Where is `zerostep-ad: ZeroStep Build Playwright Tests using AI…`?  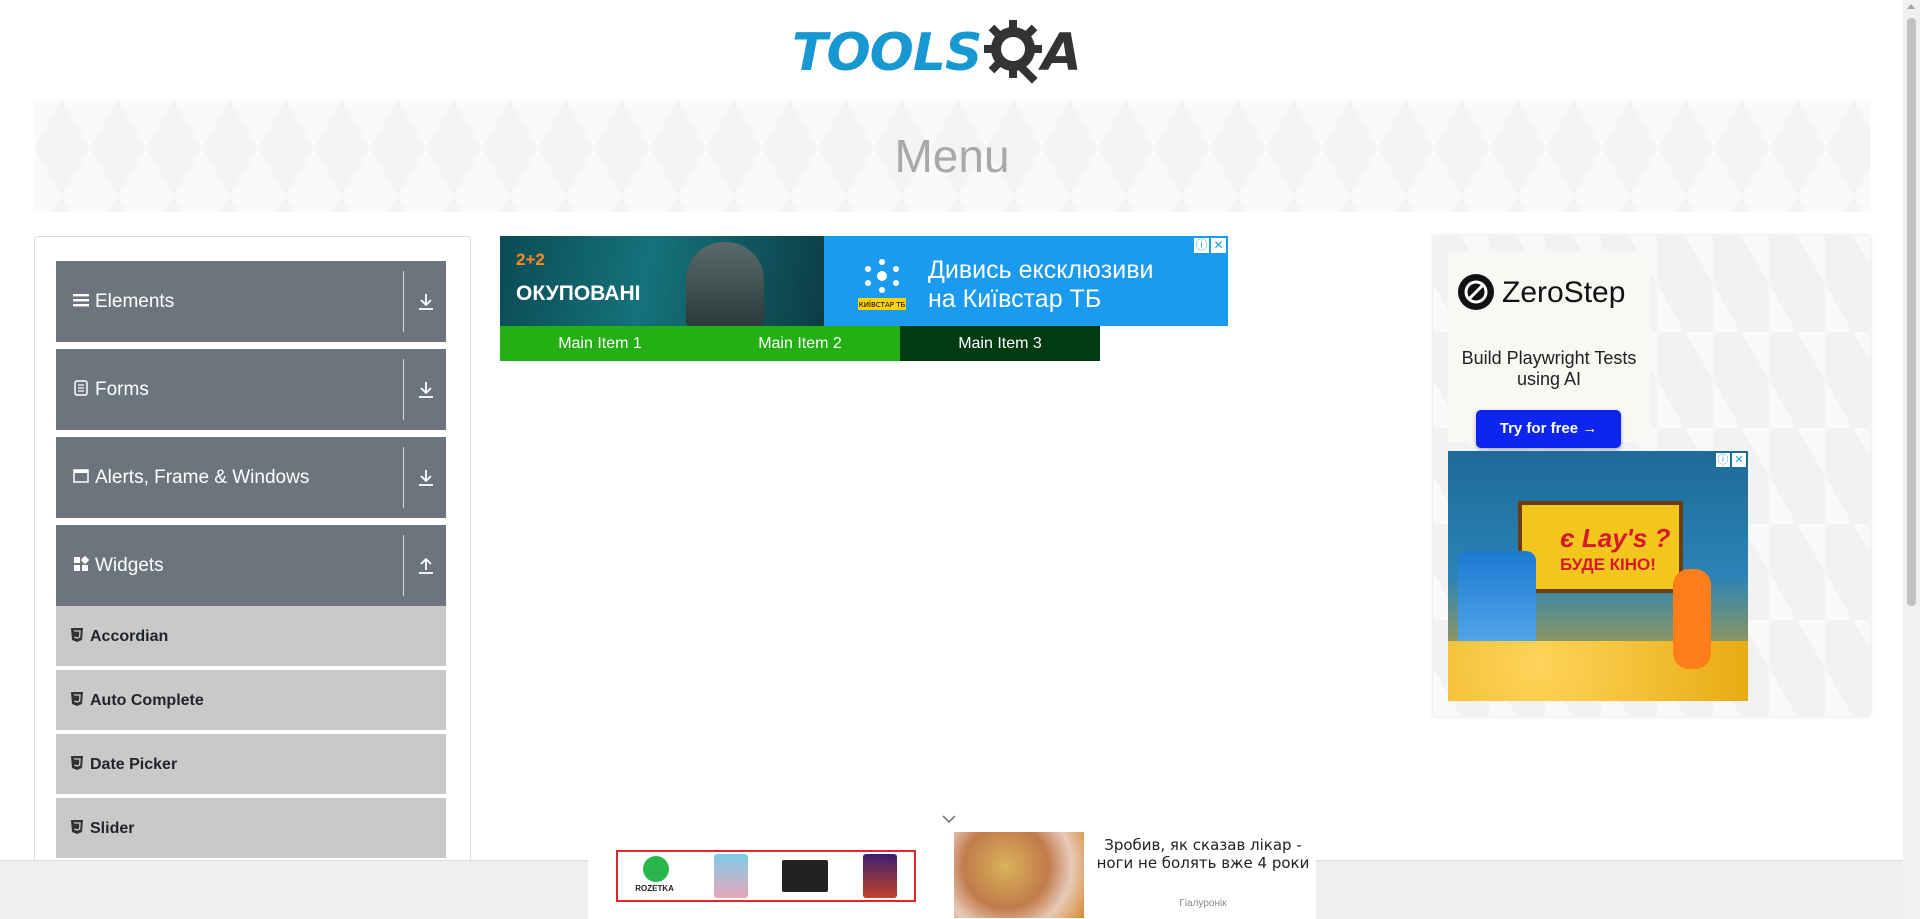
zerostep-ad: ZeroStep Build Playwright Tests using AI… is located at coordinates (1549, 350).